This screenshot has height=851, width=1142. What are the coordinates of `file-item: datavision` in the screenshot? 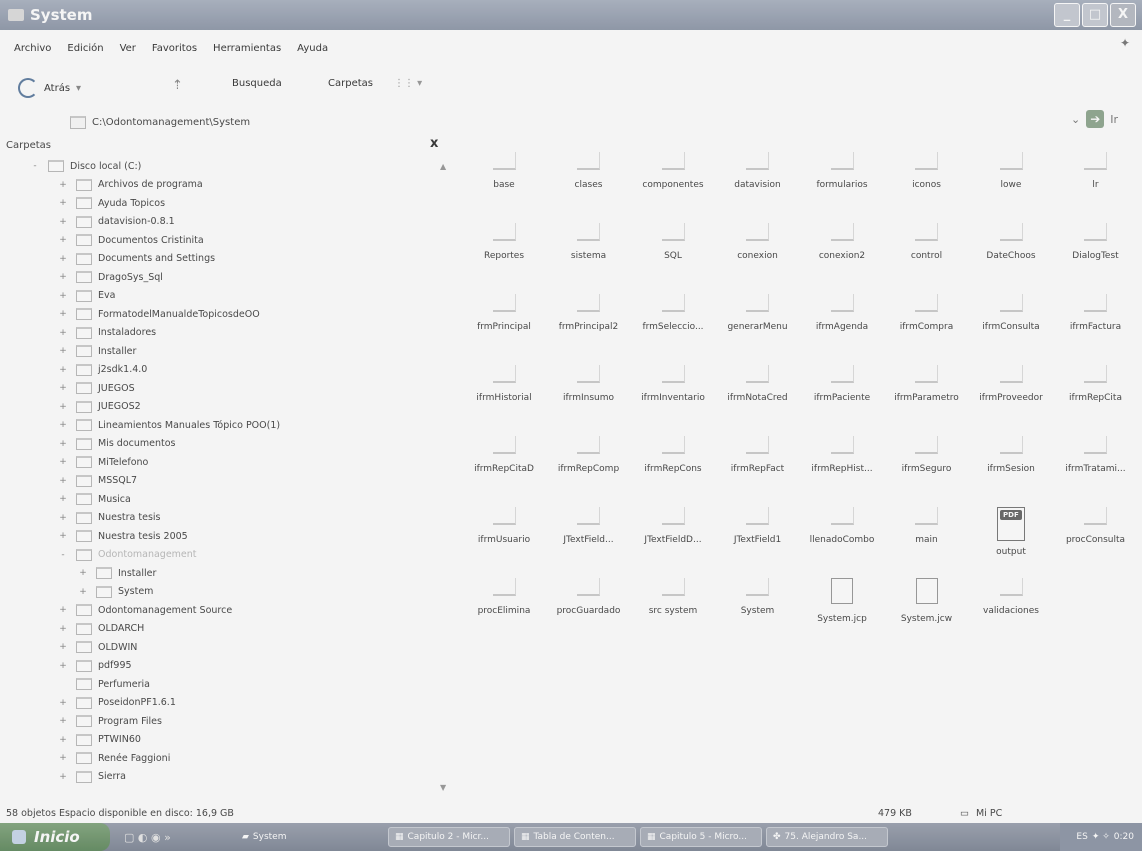 It's located at (758, 184).